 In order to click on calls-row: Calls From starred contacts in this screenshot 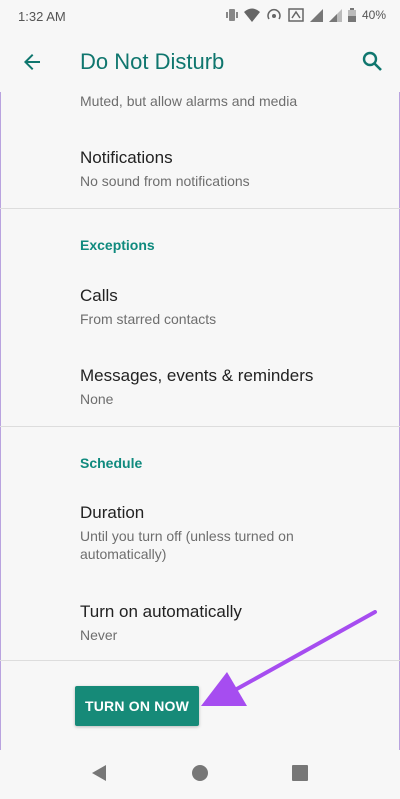, I will do `click(200, 301)`.